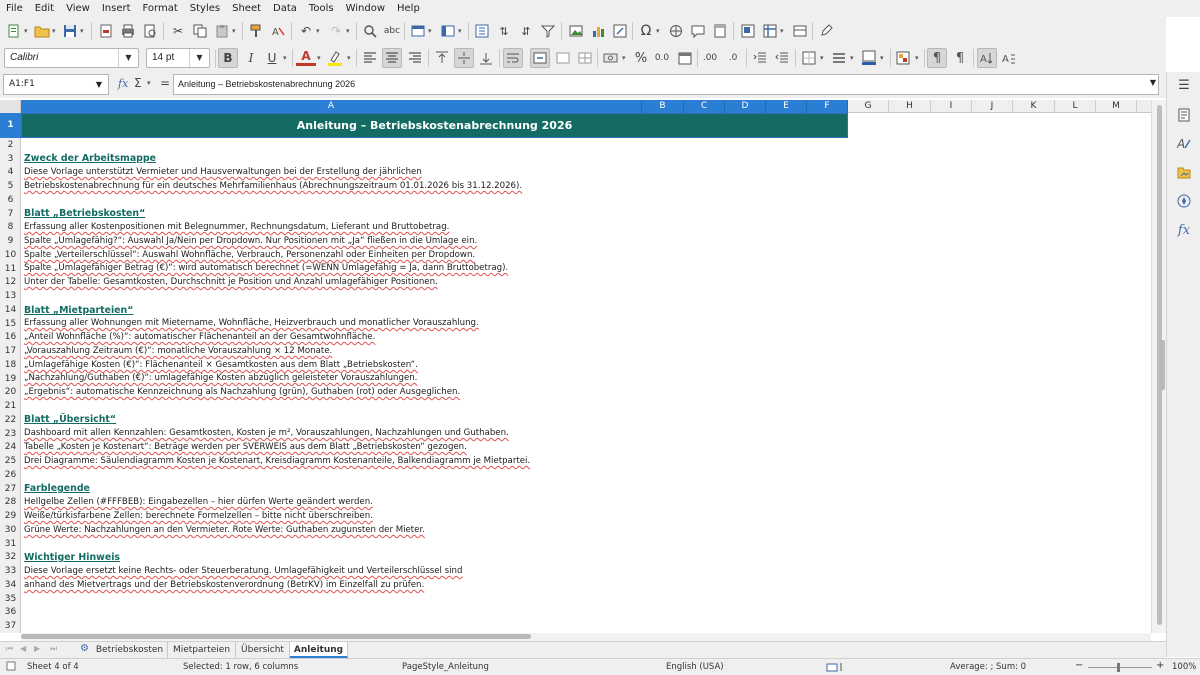 The image size is (1200, 675). What do you see at coordinates (937, 58) in the screenshot?
I see `text-direction-ltr-icon: ¶` at bounding box center [937, 58].